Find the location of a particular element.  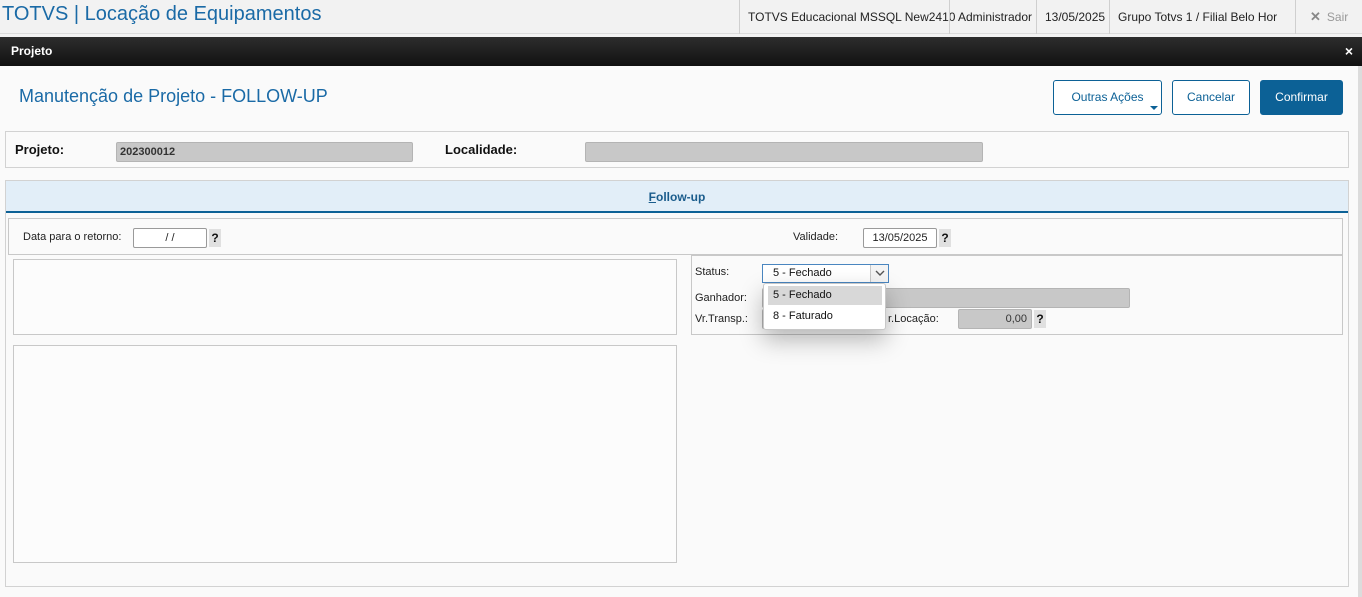

dialog-scroll-edge is located at coordinates (1360, 331).